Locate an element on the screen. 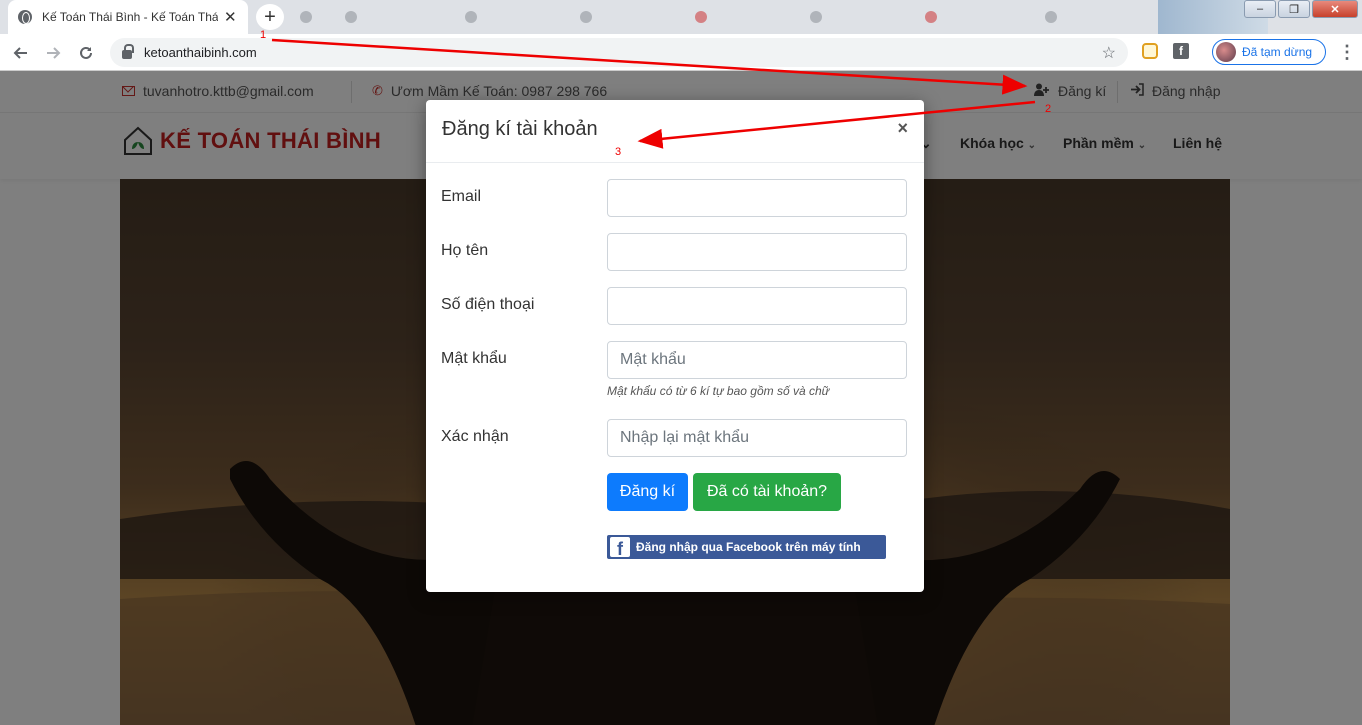  annotation-label-3: 3 is located at coordinates (618, 152).